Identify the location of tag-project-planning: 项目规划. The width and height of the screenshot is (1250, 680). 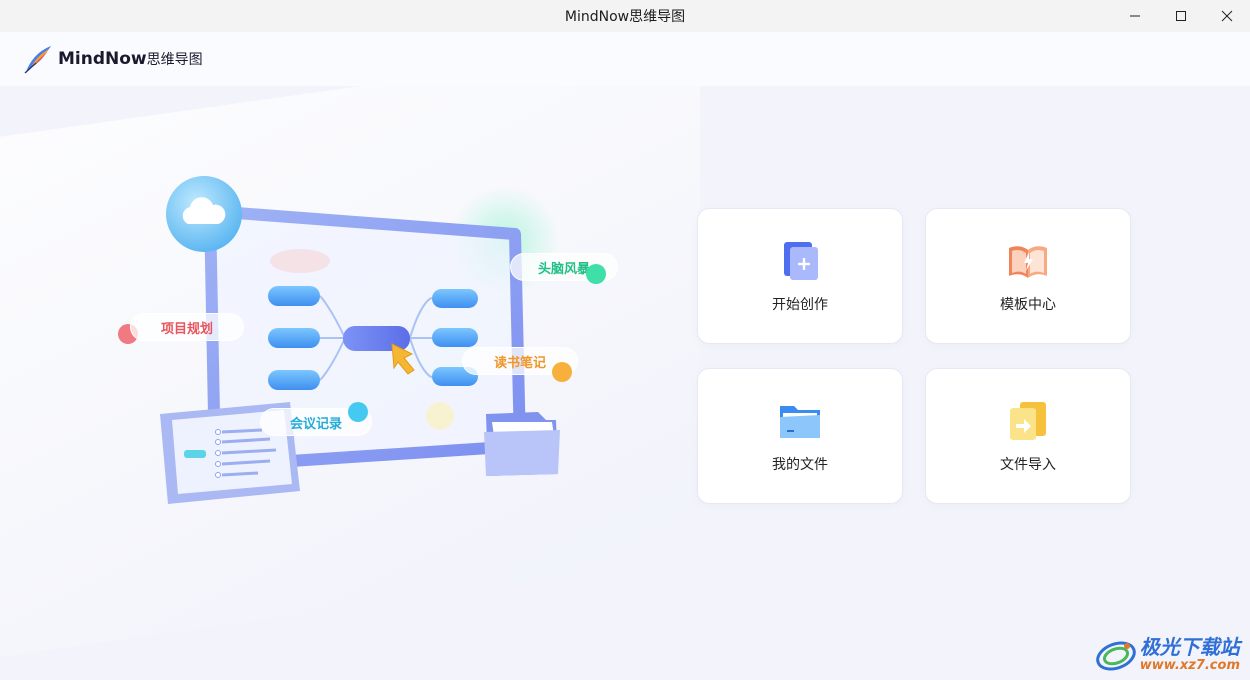
(187, 327).